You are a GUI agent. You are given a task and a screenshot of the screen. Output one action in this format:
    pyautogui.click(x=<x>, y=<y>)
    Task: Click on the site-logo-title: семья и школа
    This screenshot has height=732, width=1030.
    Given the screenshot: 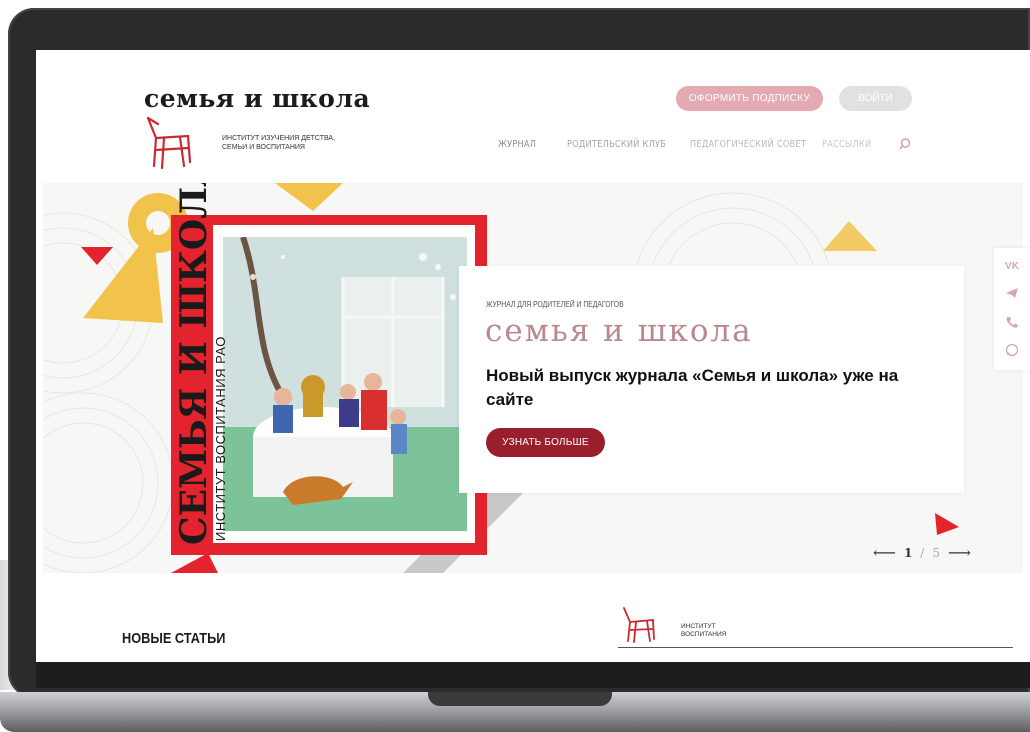 What is the action you would take?
    pyautogui.click(x=257, y=98)
    